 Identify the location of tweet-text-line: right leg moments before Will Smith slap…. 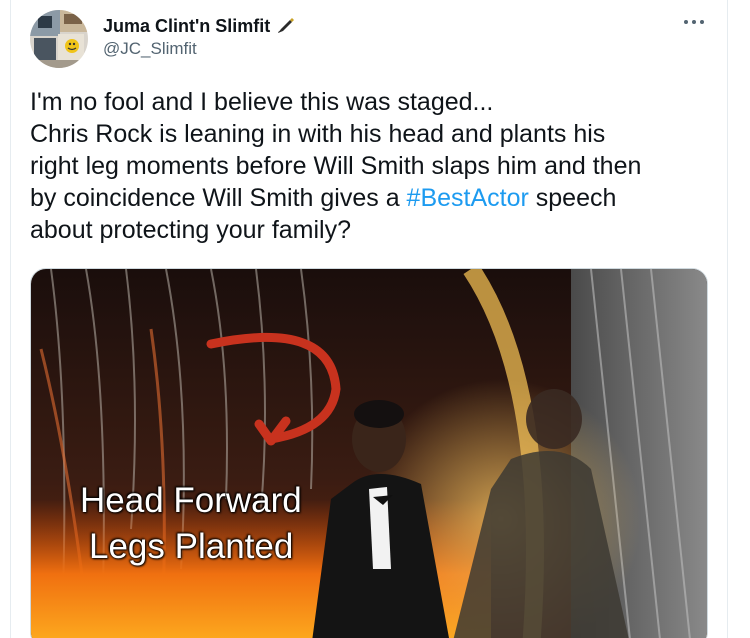
(336, 166).